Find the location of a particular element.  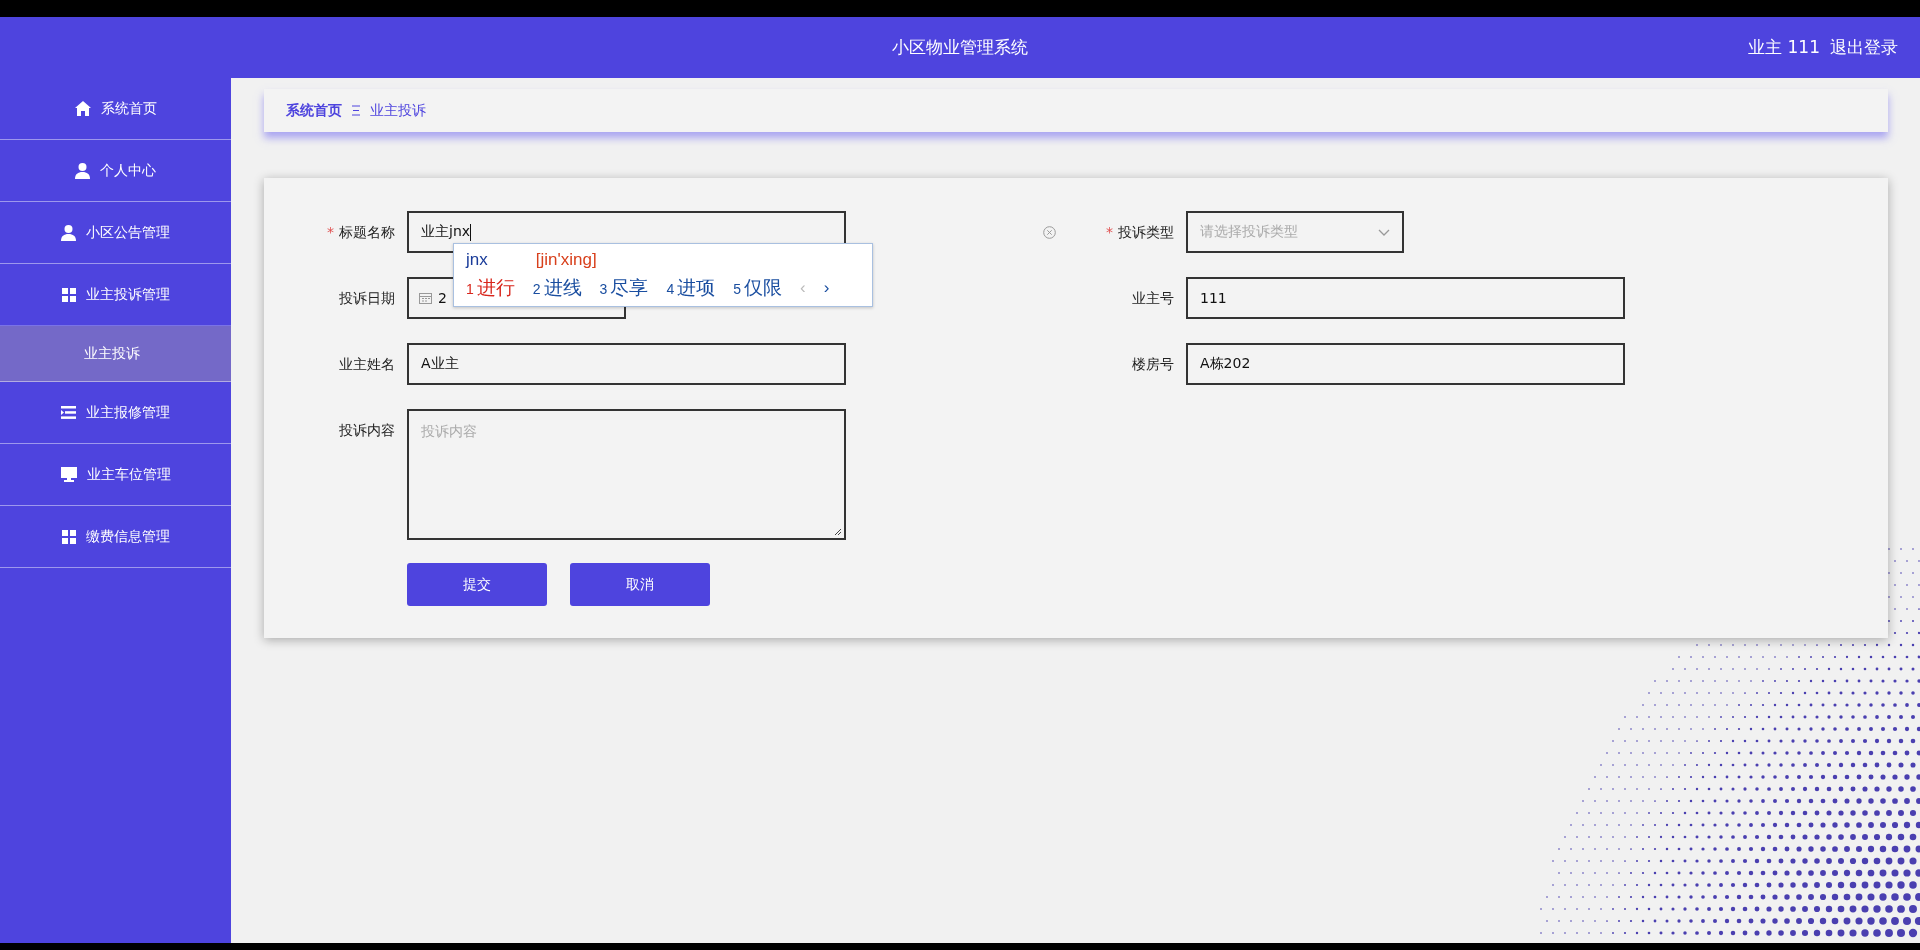

field-label: 投诉内容 is located at coordinates (367, 430).